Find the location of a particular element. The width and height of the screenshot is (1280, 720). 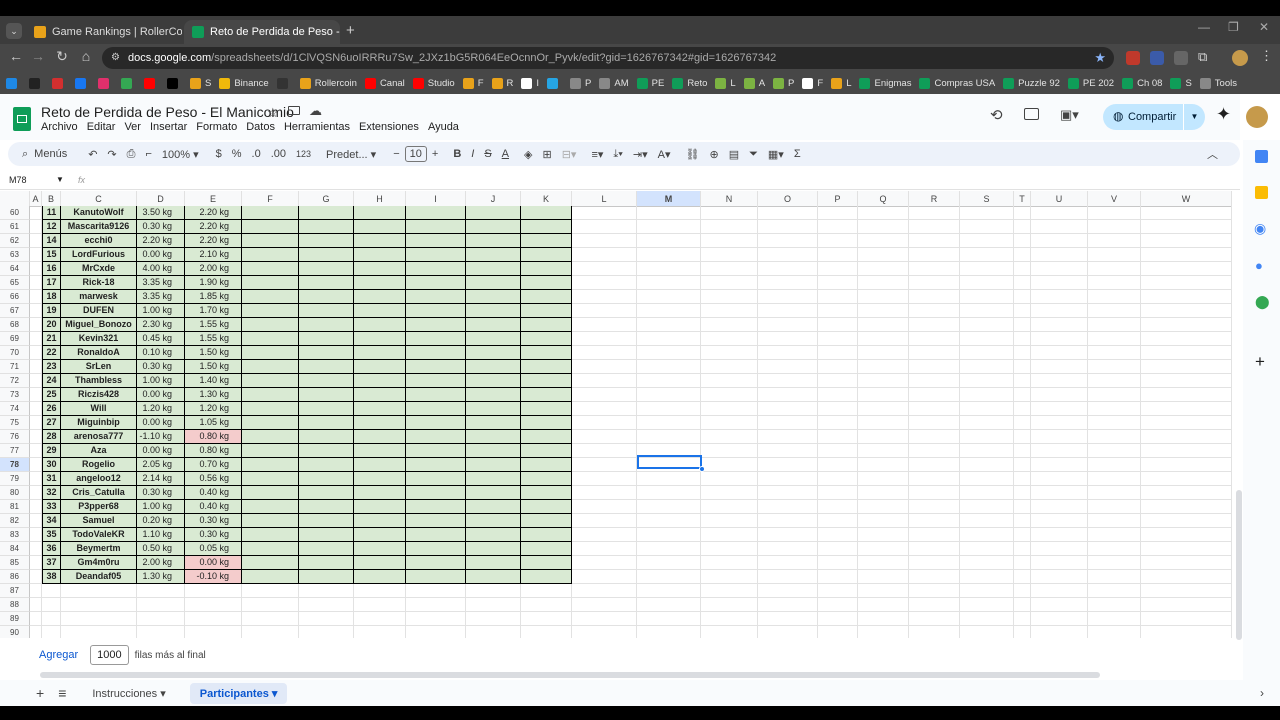

weight-d-cell: 0.30 kg is located at coordinates (161, 493).